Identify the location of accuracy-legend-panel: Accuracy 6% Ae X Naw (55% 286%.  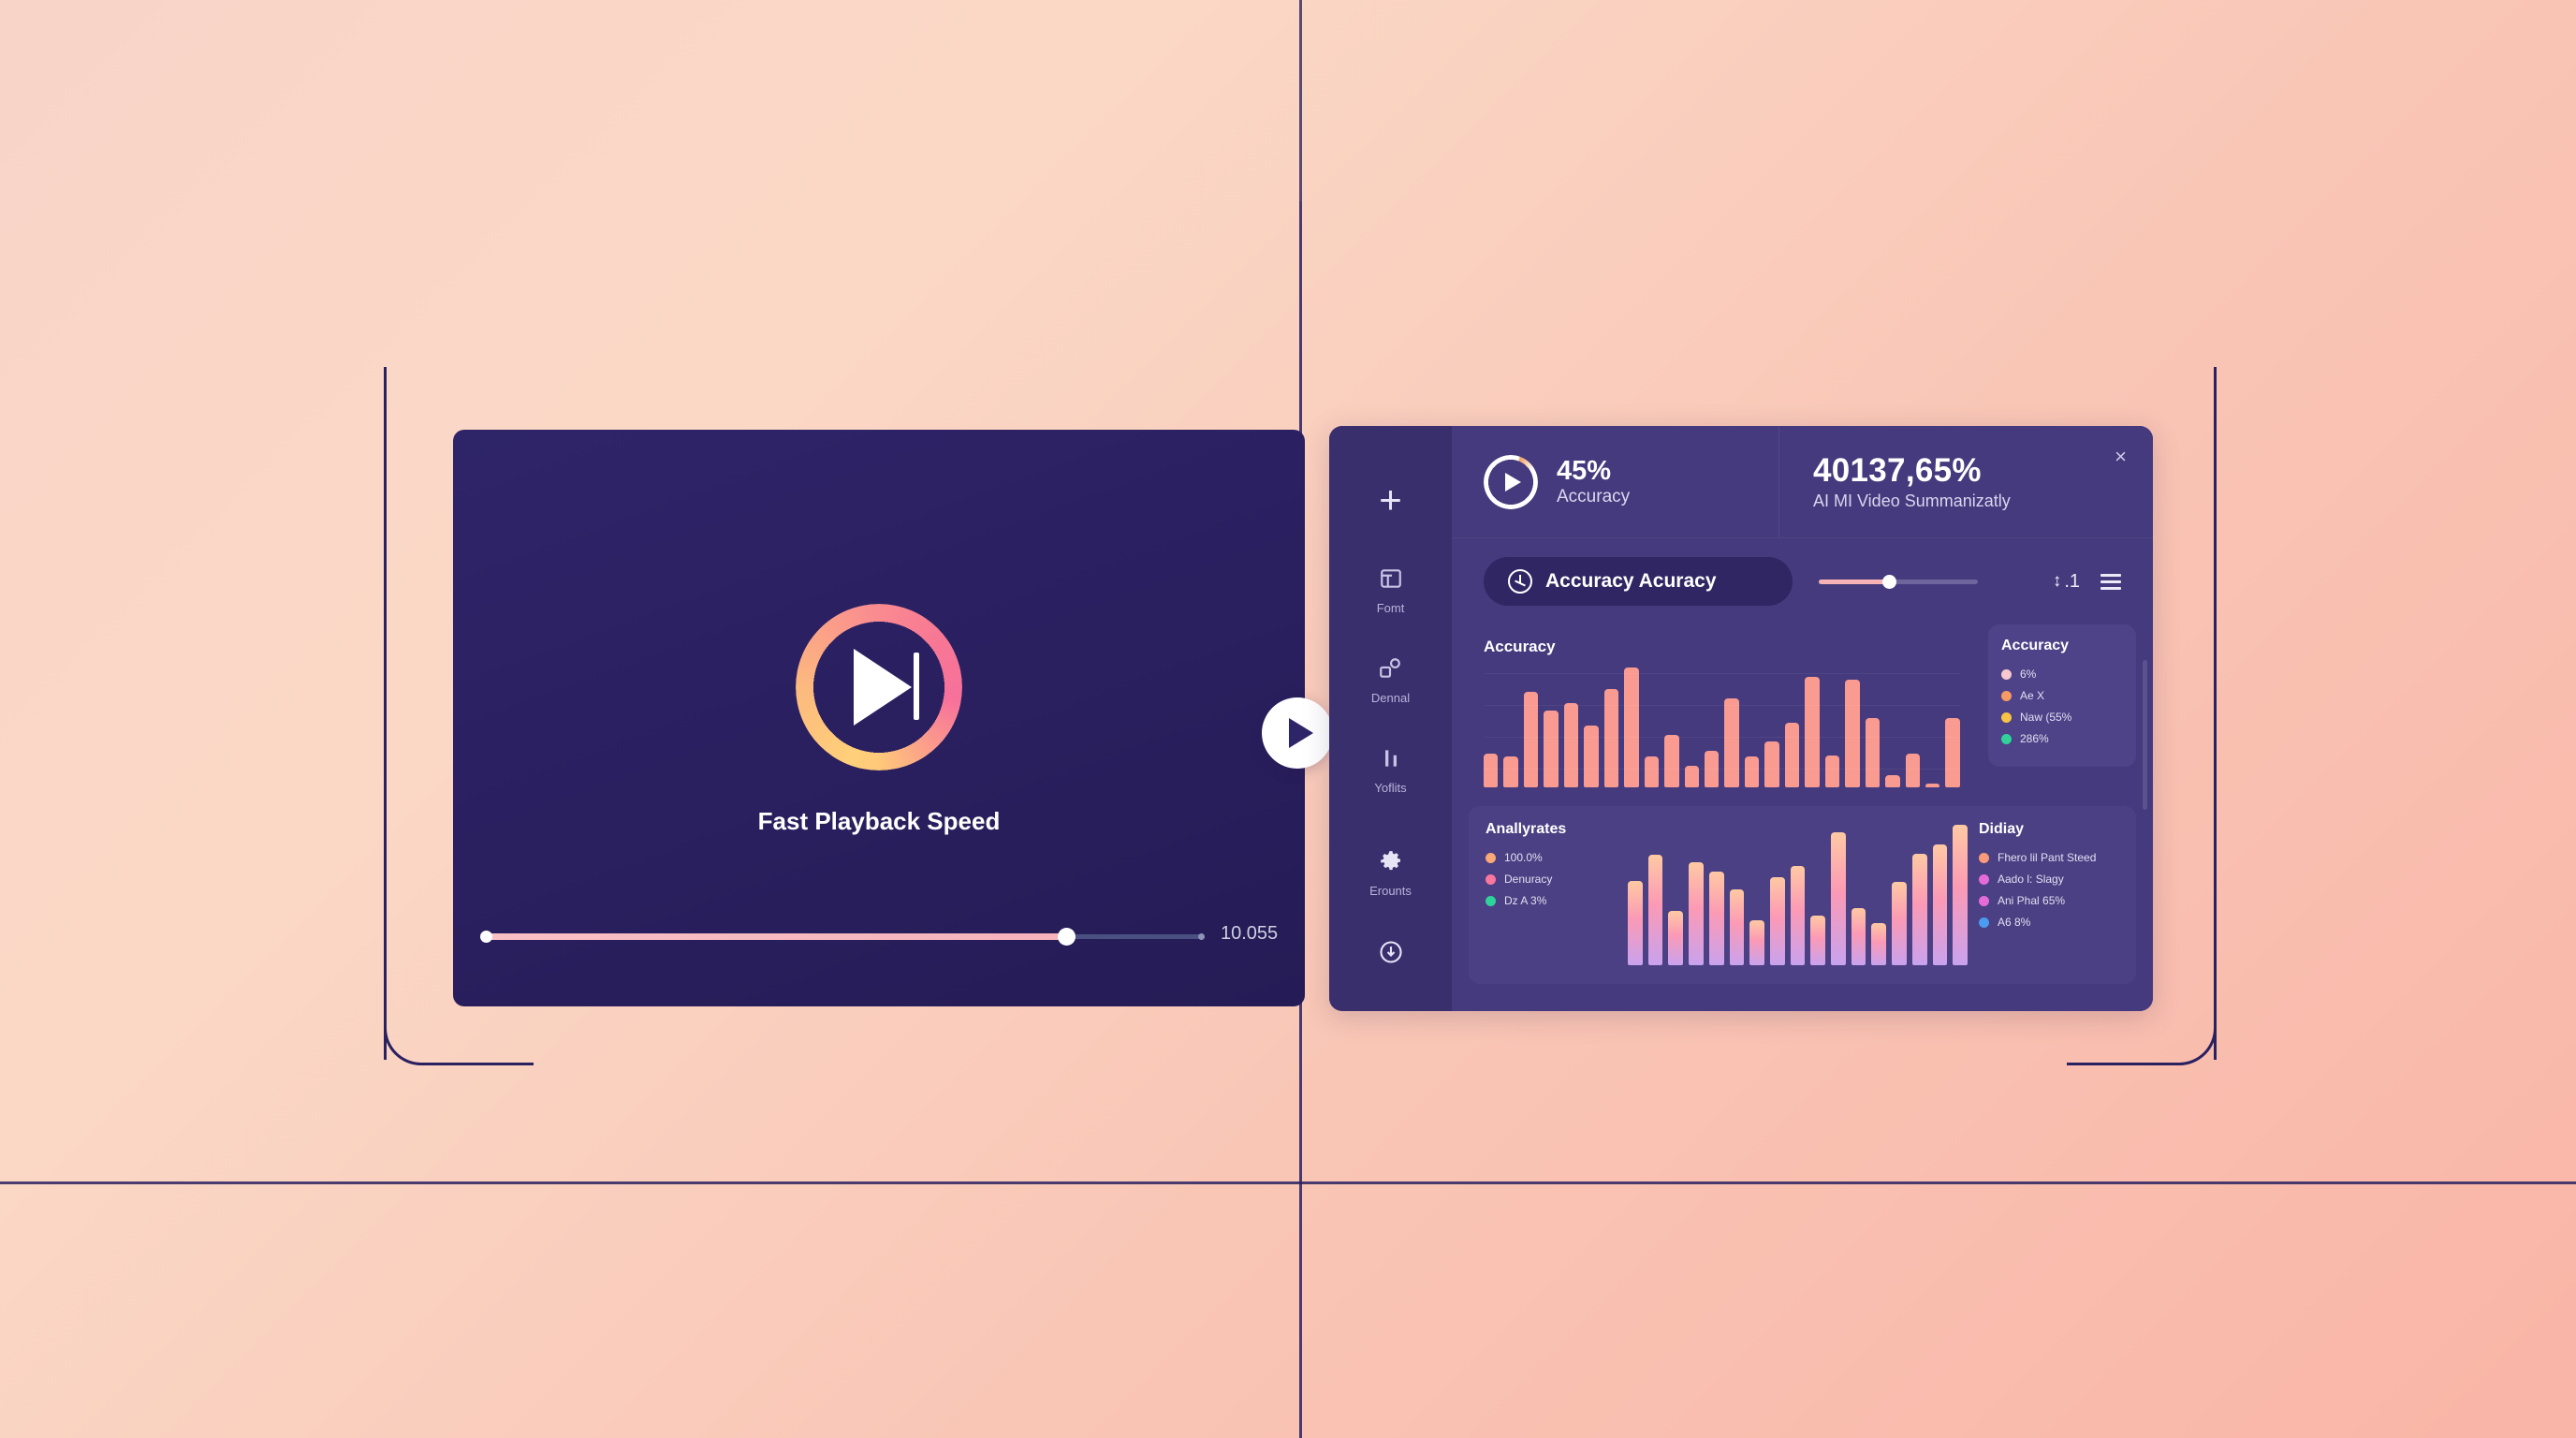
(2062, 695).